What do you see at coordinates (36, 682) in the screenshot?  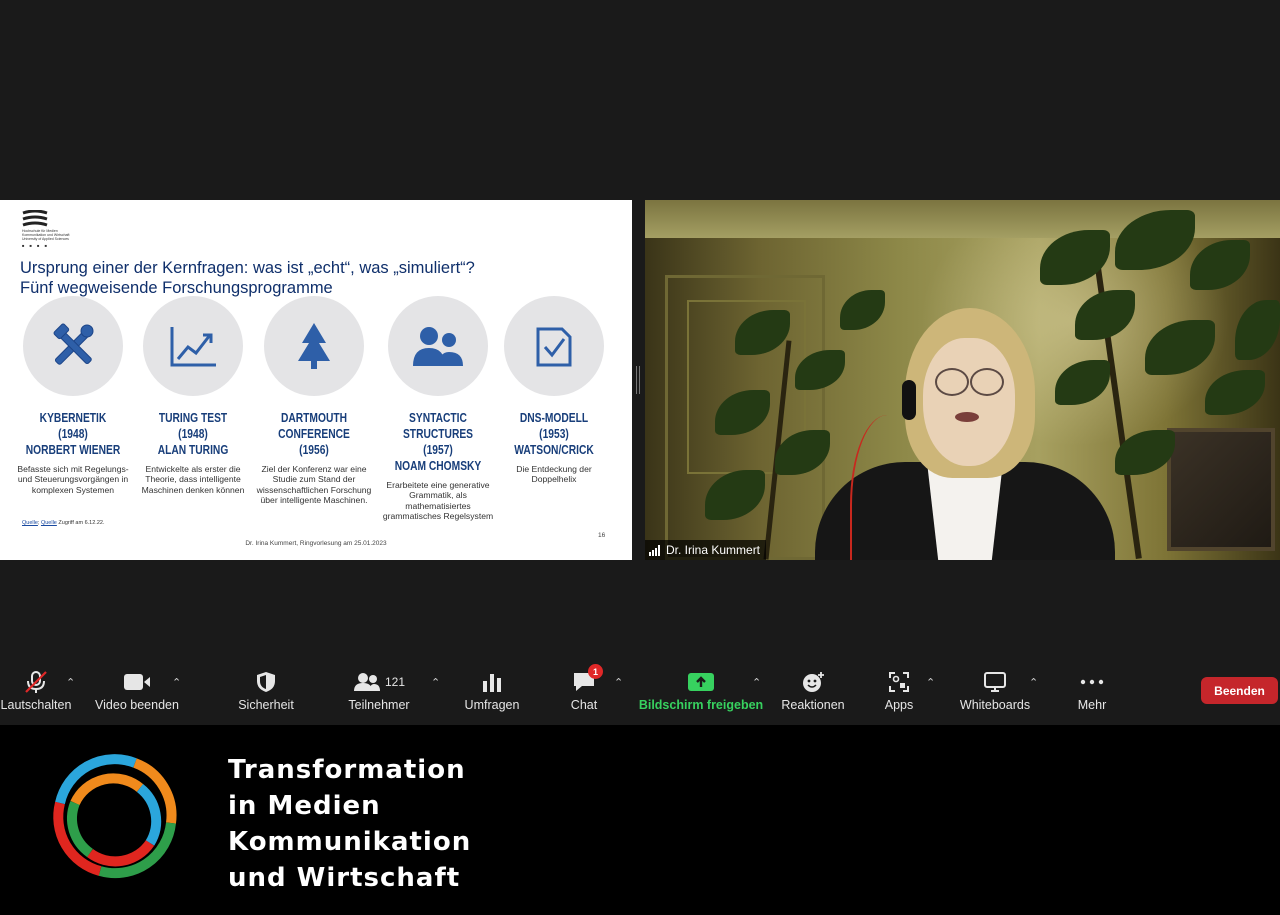 I see `muted-microphone-icon` at bounding box center [36, 682].